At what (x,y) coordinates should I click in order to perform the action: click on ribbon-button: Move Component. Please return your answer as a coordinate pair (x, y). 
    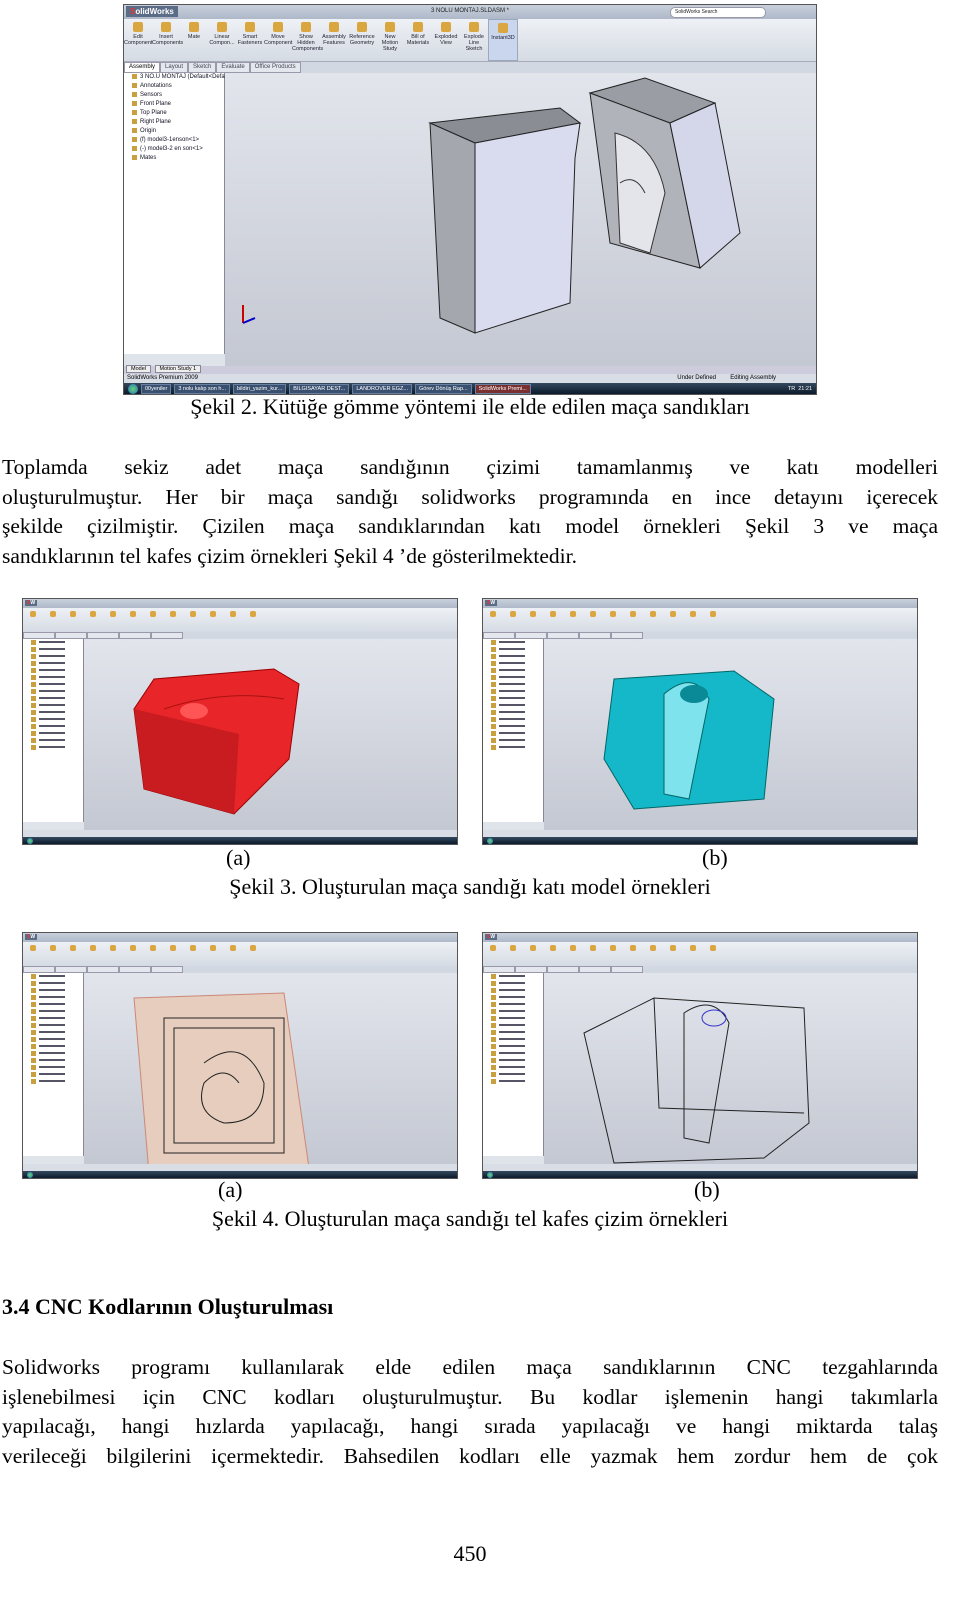
    Looking at the image, I should click on (278, 40).